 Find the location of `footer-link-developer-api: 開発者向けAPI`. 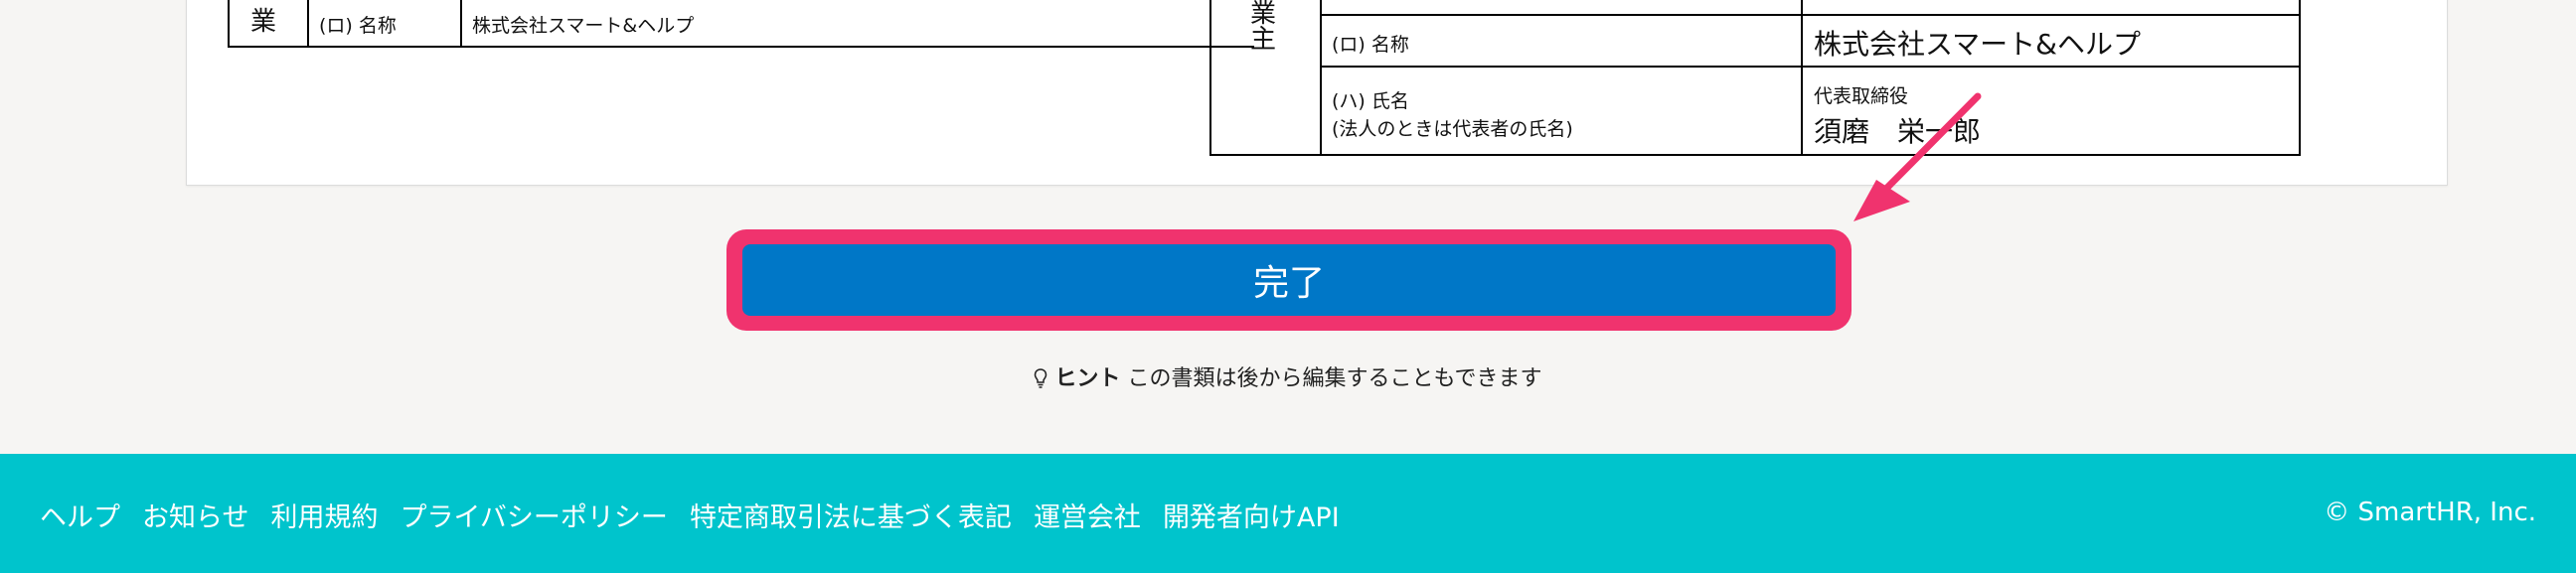

footer-link-developer-api: 開発者向けAPI is located at coordinates (1251, 515).